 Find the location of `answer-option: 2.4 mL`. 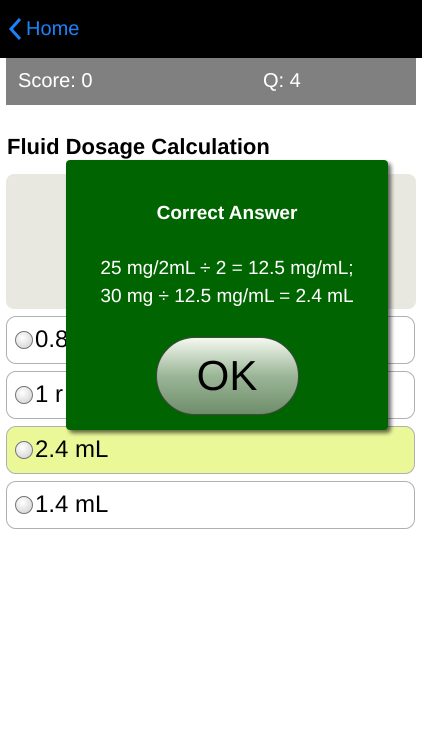

answer-option: 2.4 mL is located at coordinates (210, 450).